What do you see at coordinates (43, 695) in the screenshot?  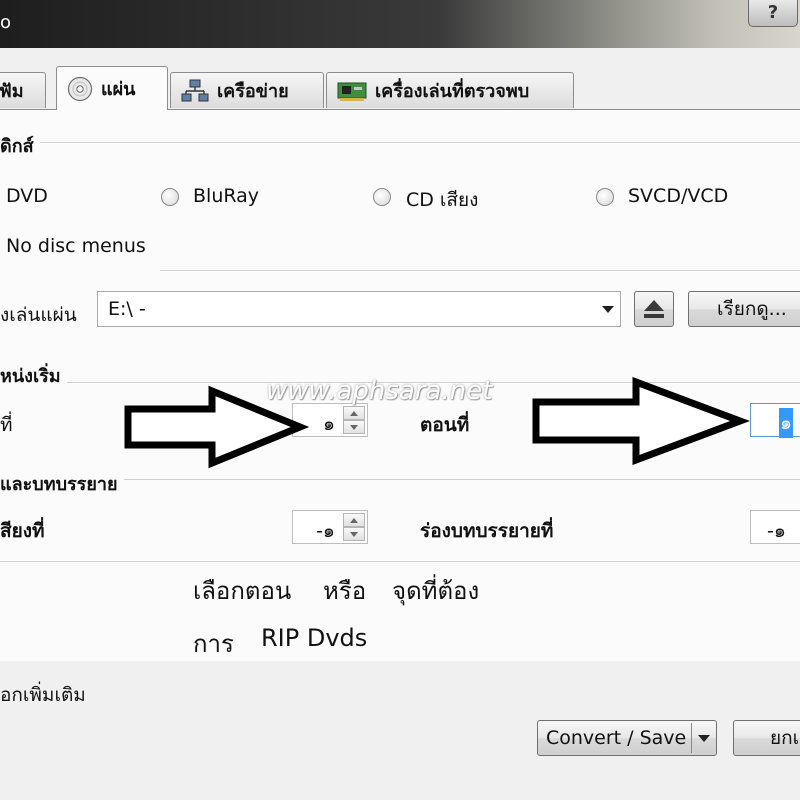 I see `show-more-options-label: อกเพิ่มเติม` at bounding box center [43, 695].